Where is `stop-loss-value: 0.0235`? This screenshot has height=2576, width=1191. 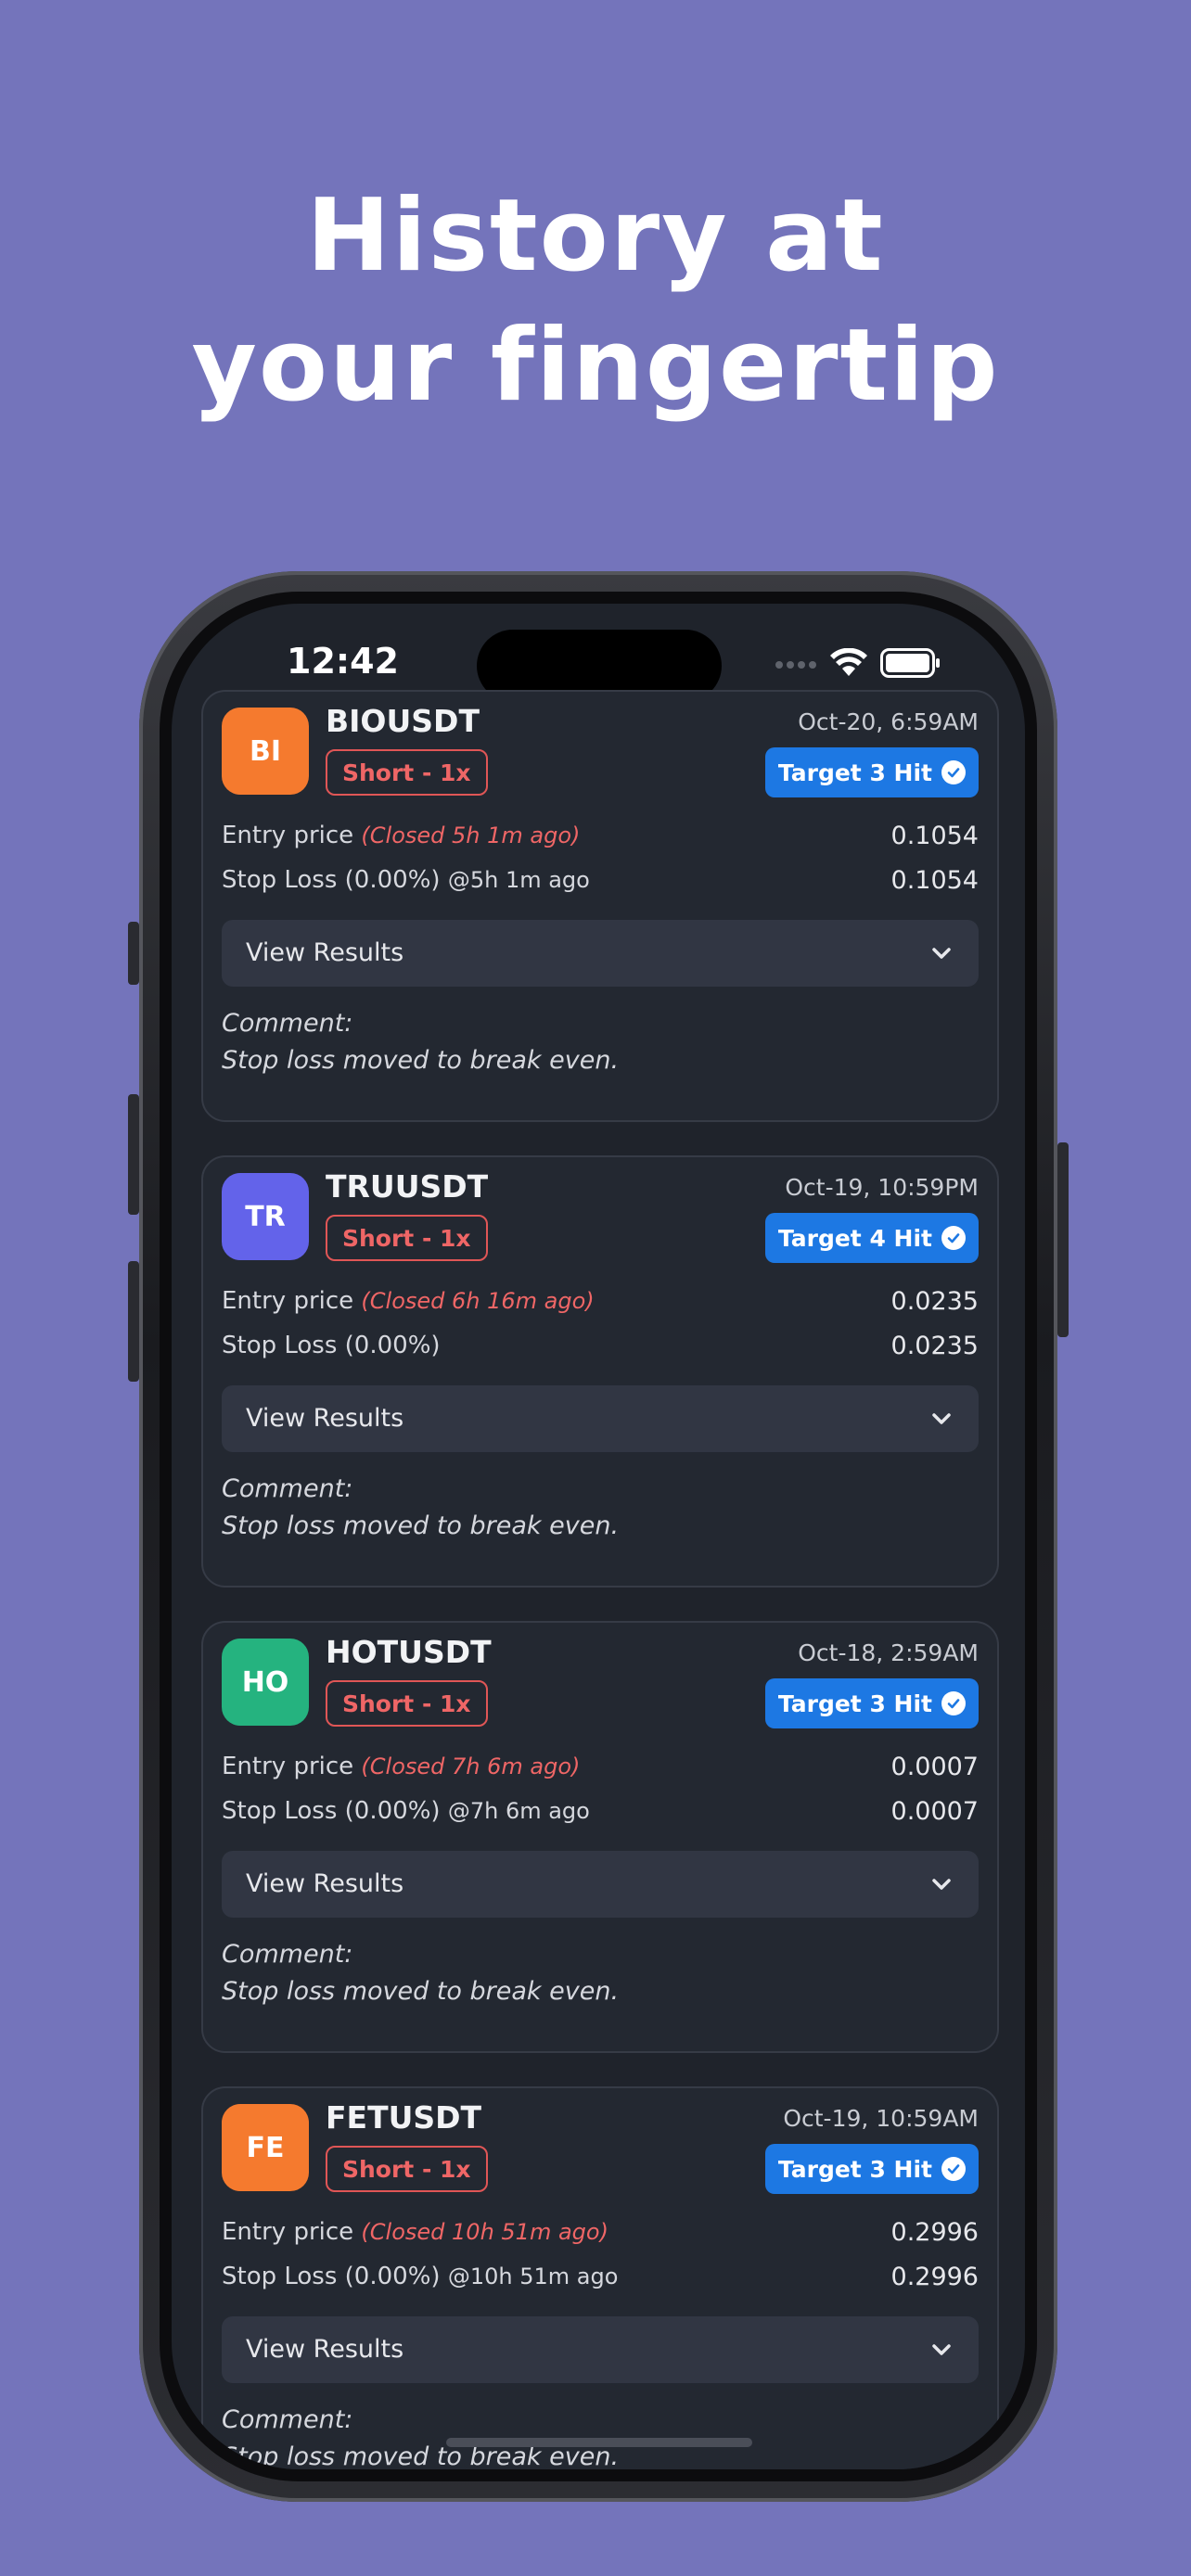 stop-loss-value: 0.0235 is located at coordinates (934, 1346).